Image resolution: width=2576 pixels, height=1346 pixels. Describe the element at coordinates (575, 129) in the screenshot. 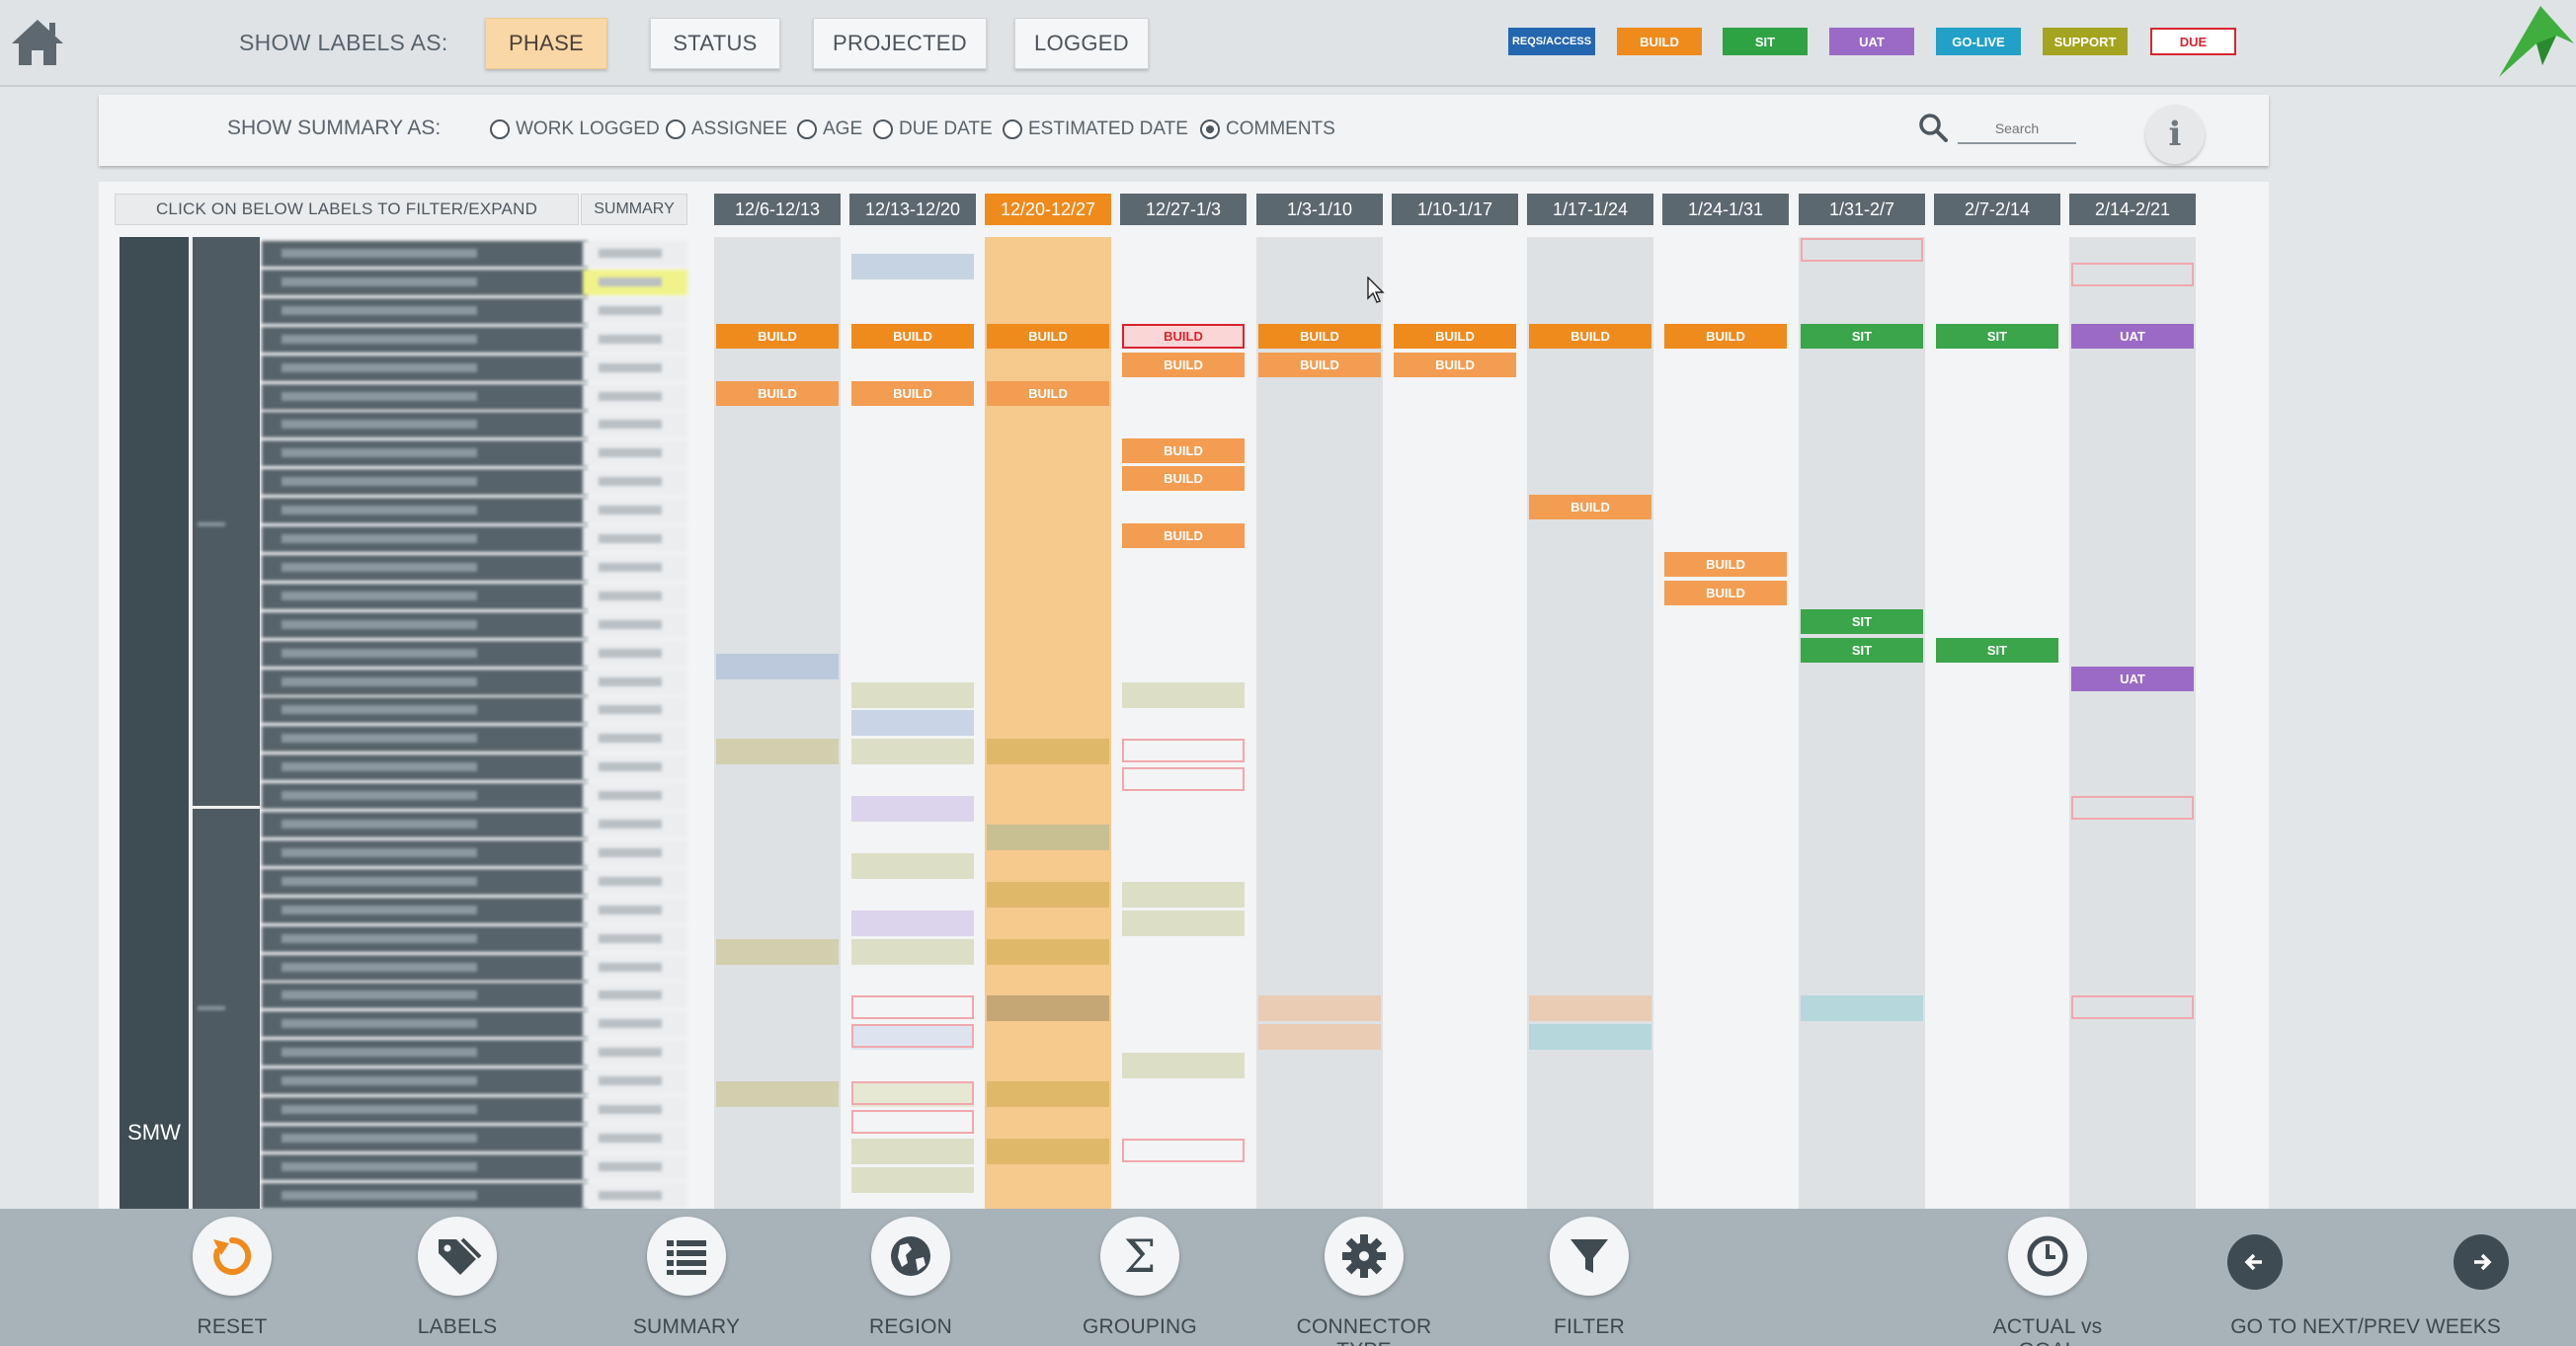

I see `radio-work-logged: WORK LOGGED` at that location.